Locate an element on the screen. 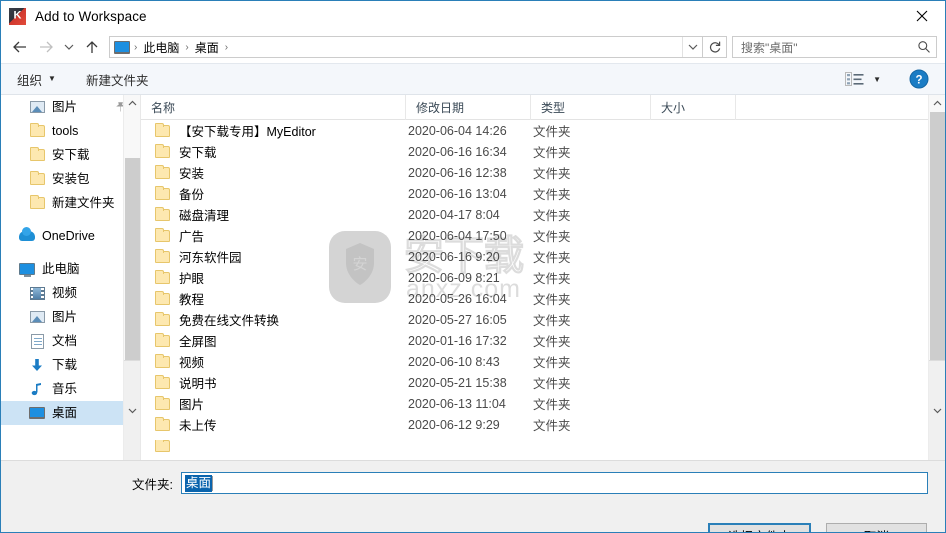 Image resolution: width=946 pixels, height=533 pixels. search-input: 搜索"桌面" is located at coordinates (822, 47).